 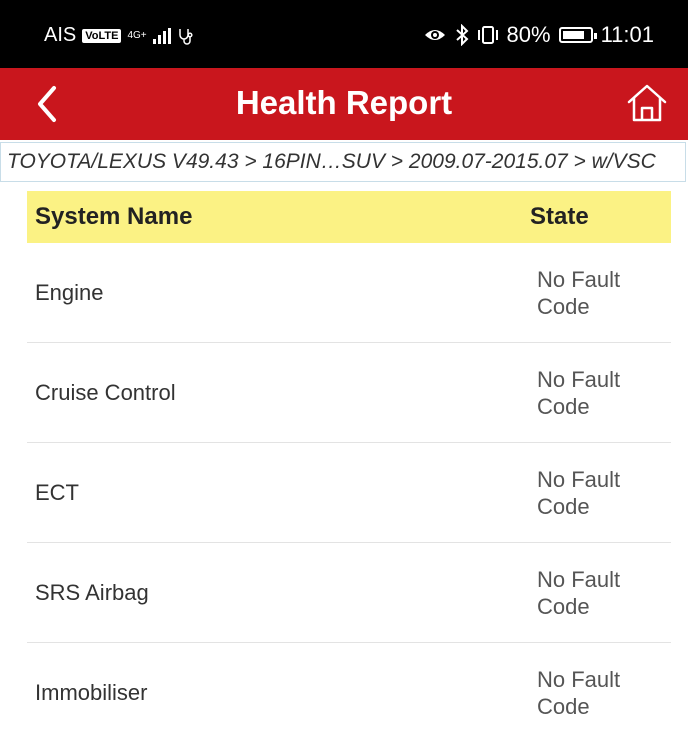 I want to click on system-name: Cruise Control, so click(x=105, y=392).